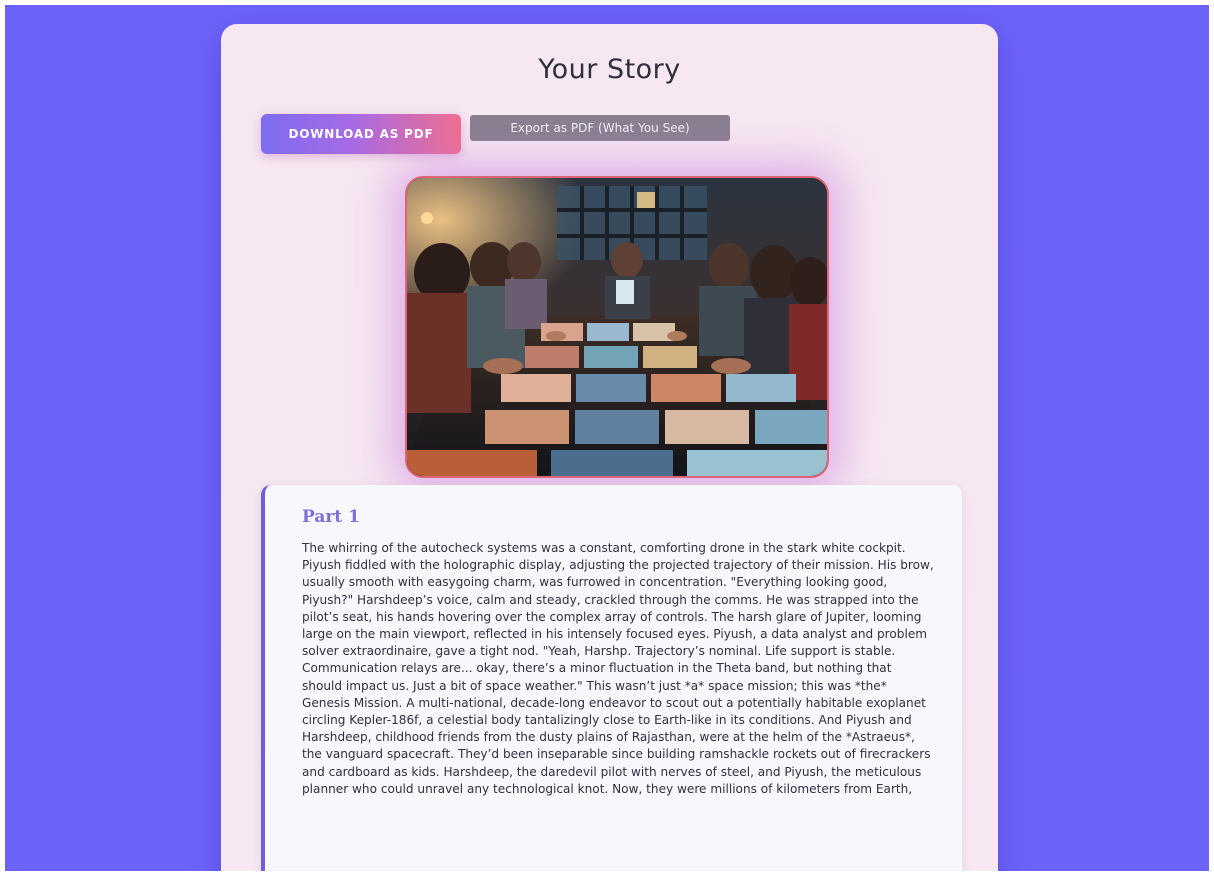 The width and height of the screenshot is (1214, 876). I want to click on story-image, so click(617, 327).